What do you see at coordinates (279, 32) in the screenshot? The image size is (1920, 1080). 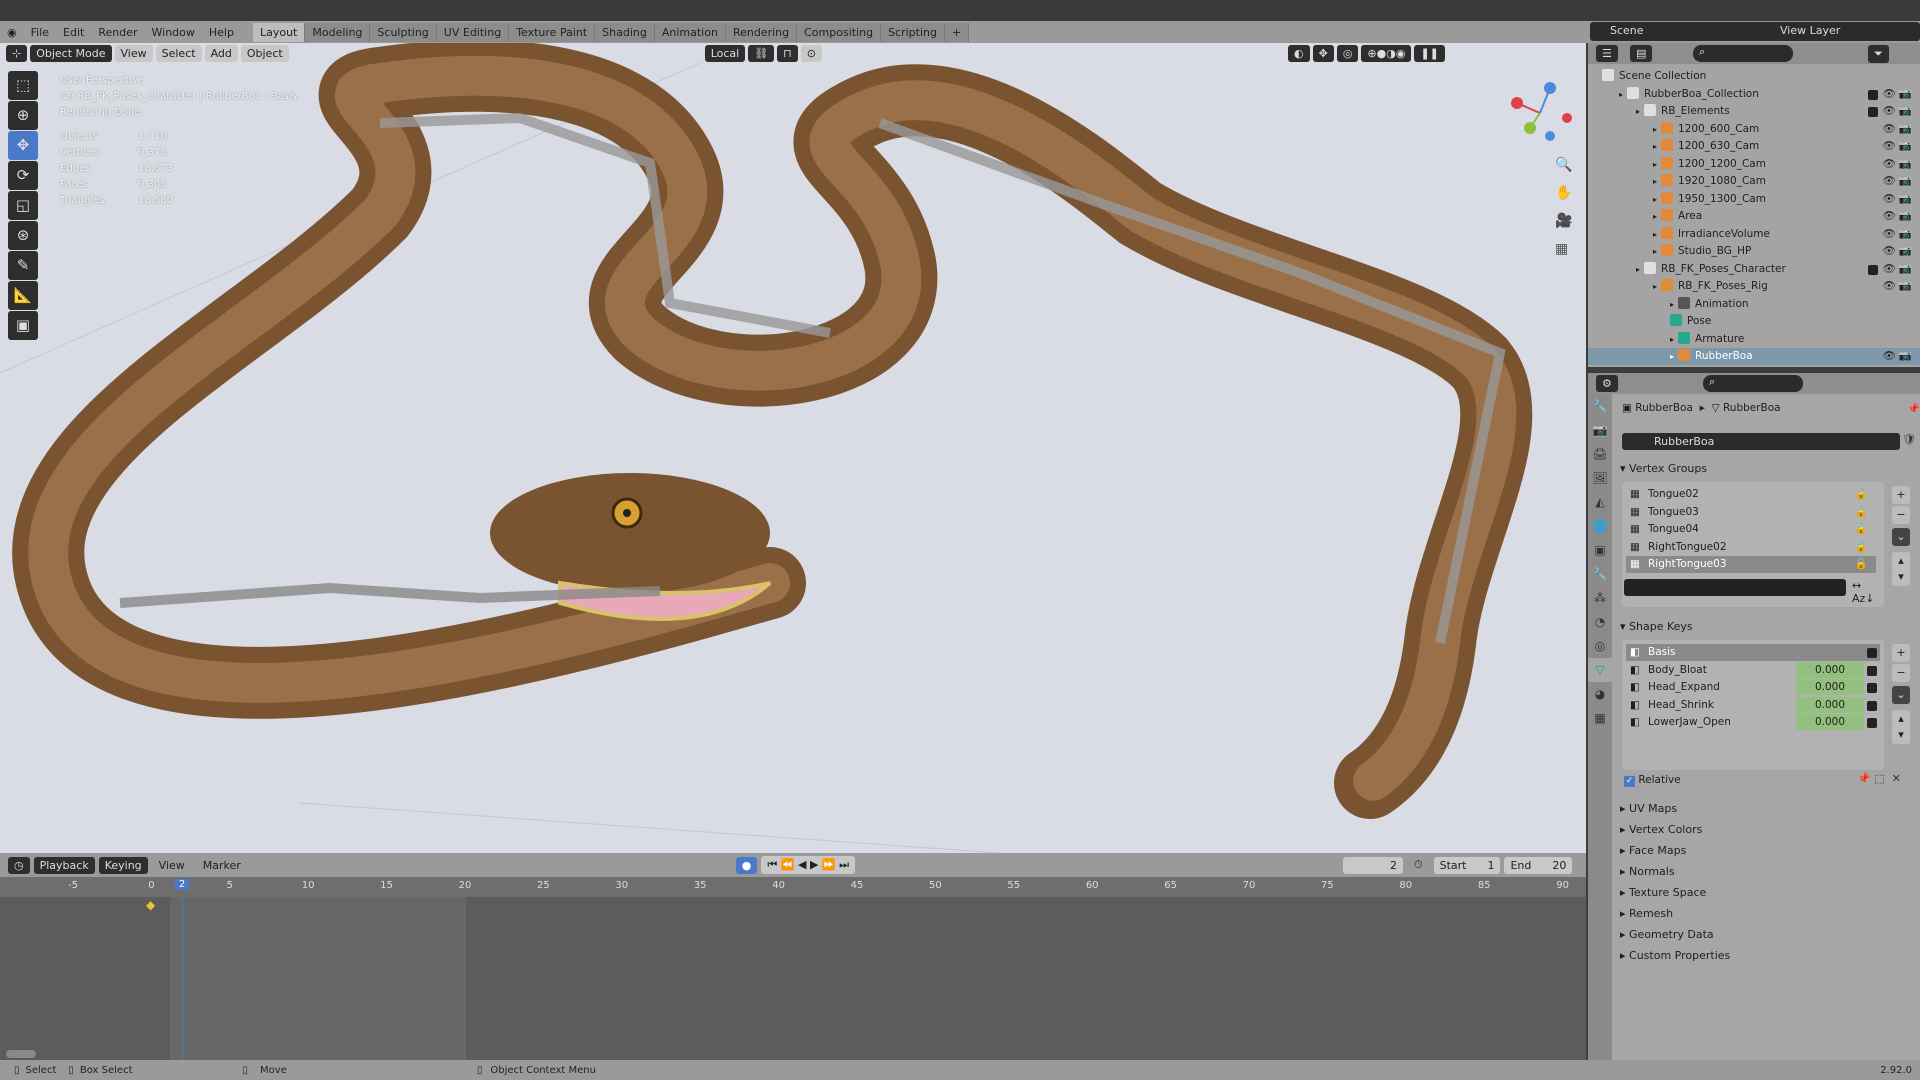 I see `tab-layout: Layout` at bounding box center [279, 32].